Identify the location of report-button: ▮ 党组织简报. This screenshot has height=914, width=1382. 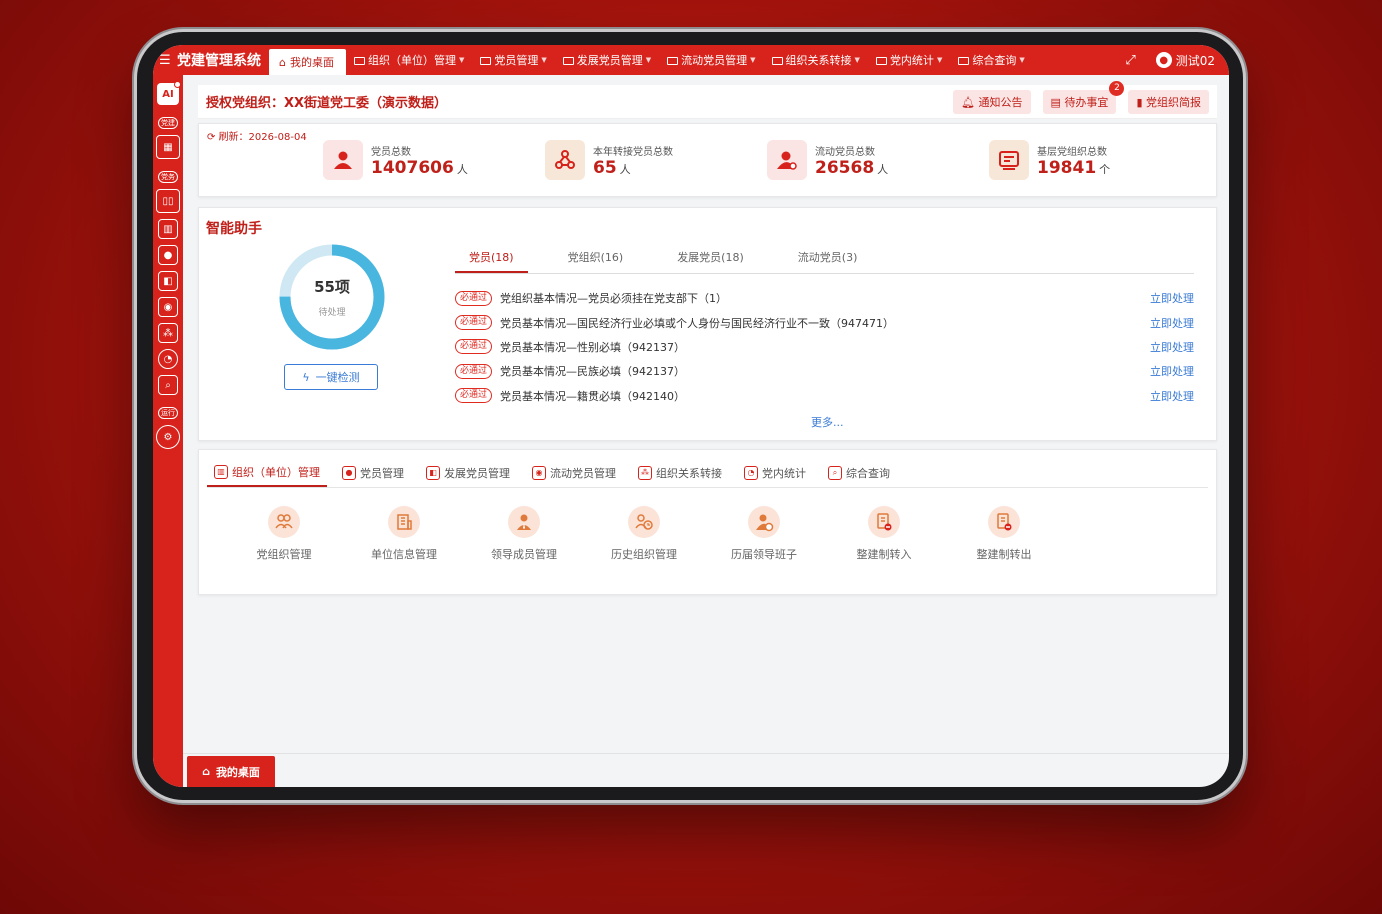
(1168, 101).